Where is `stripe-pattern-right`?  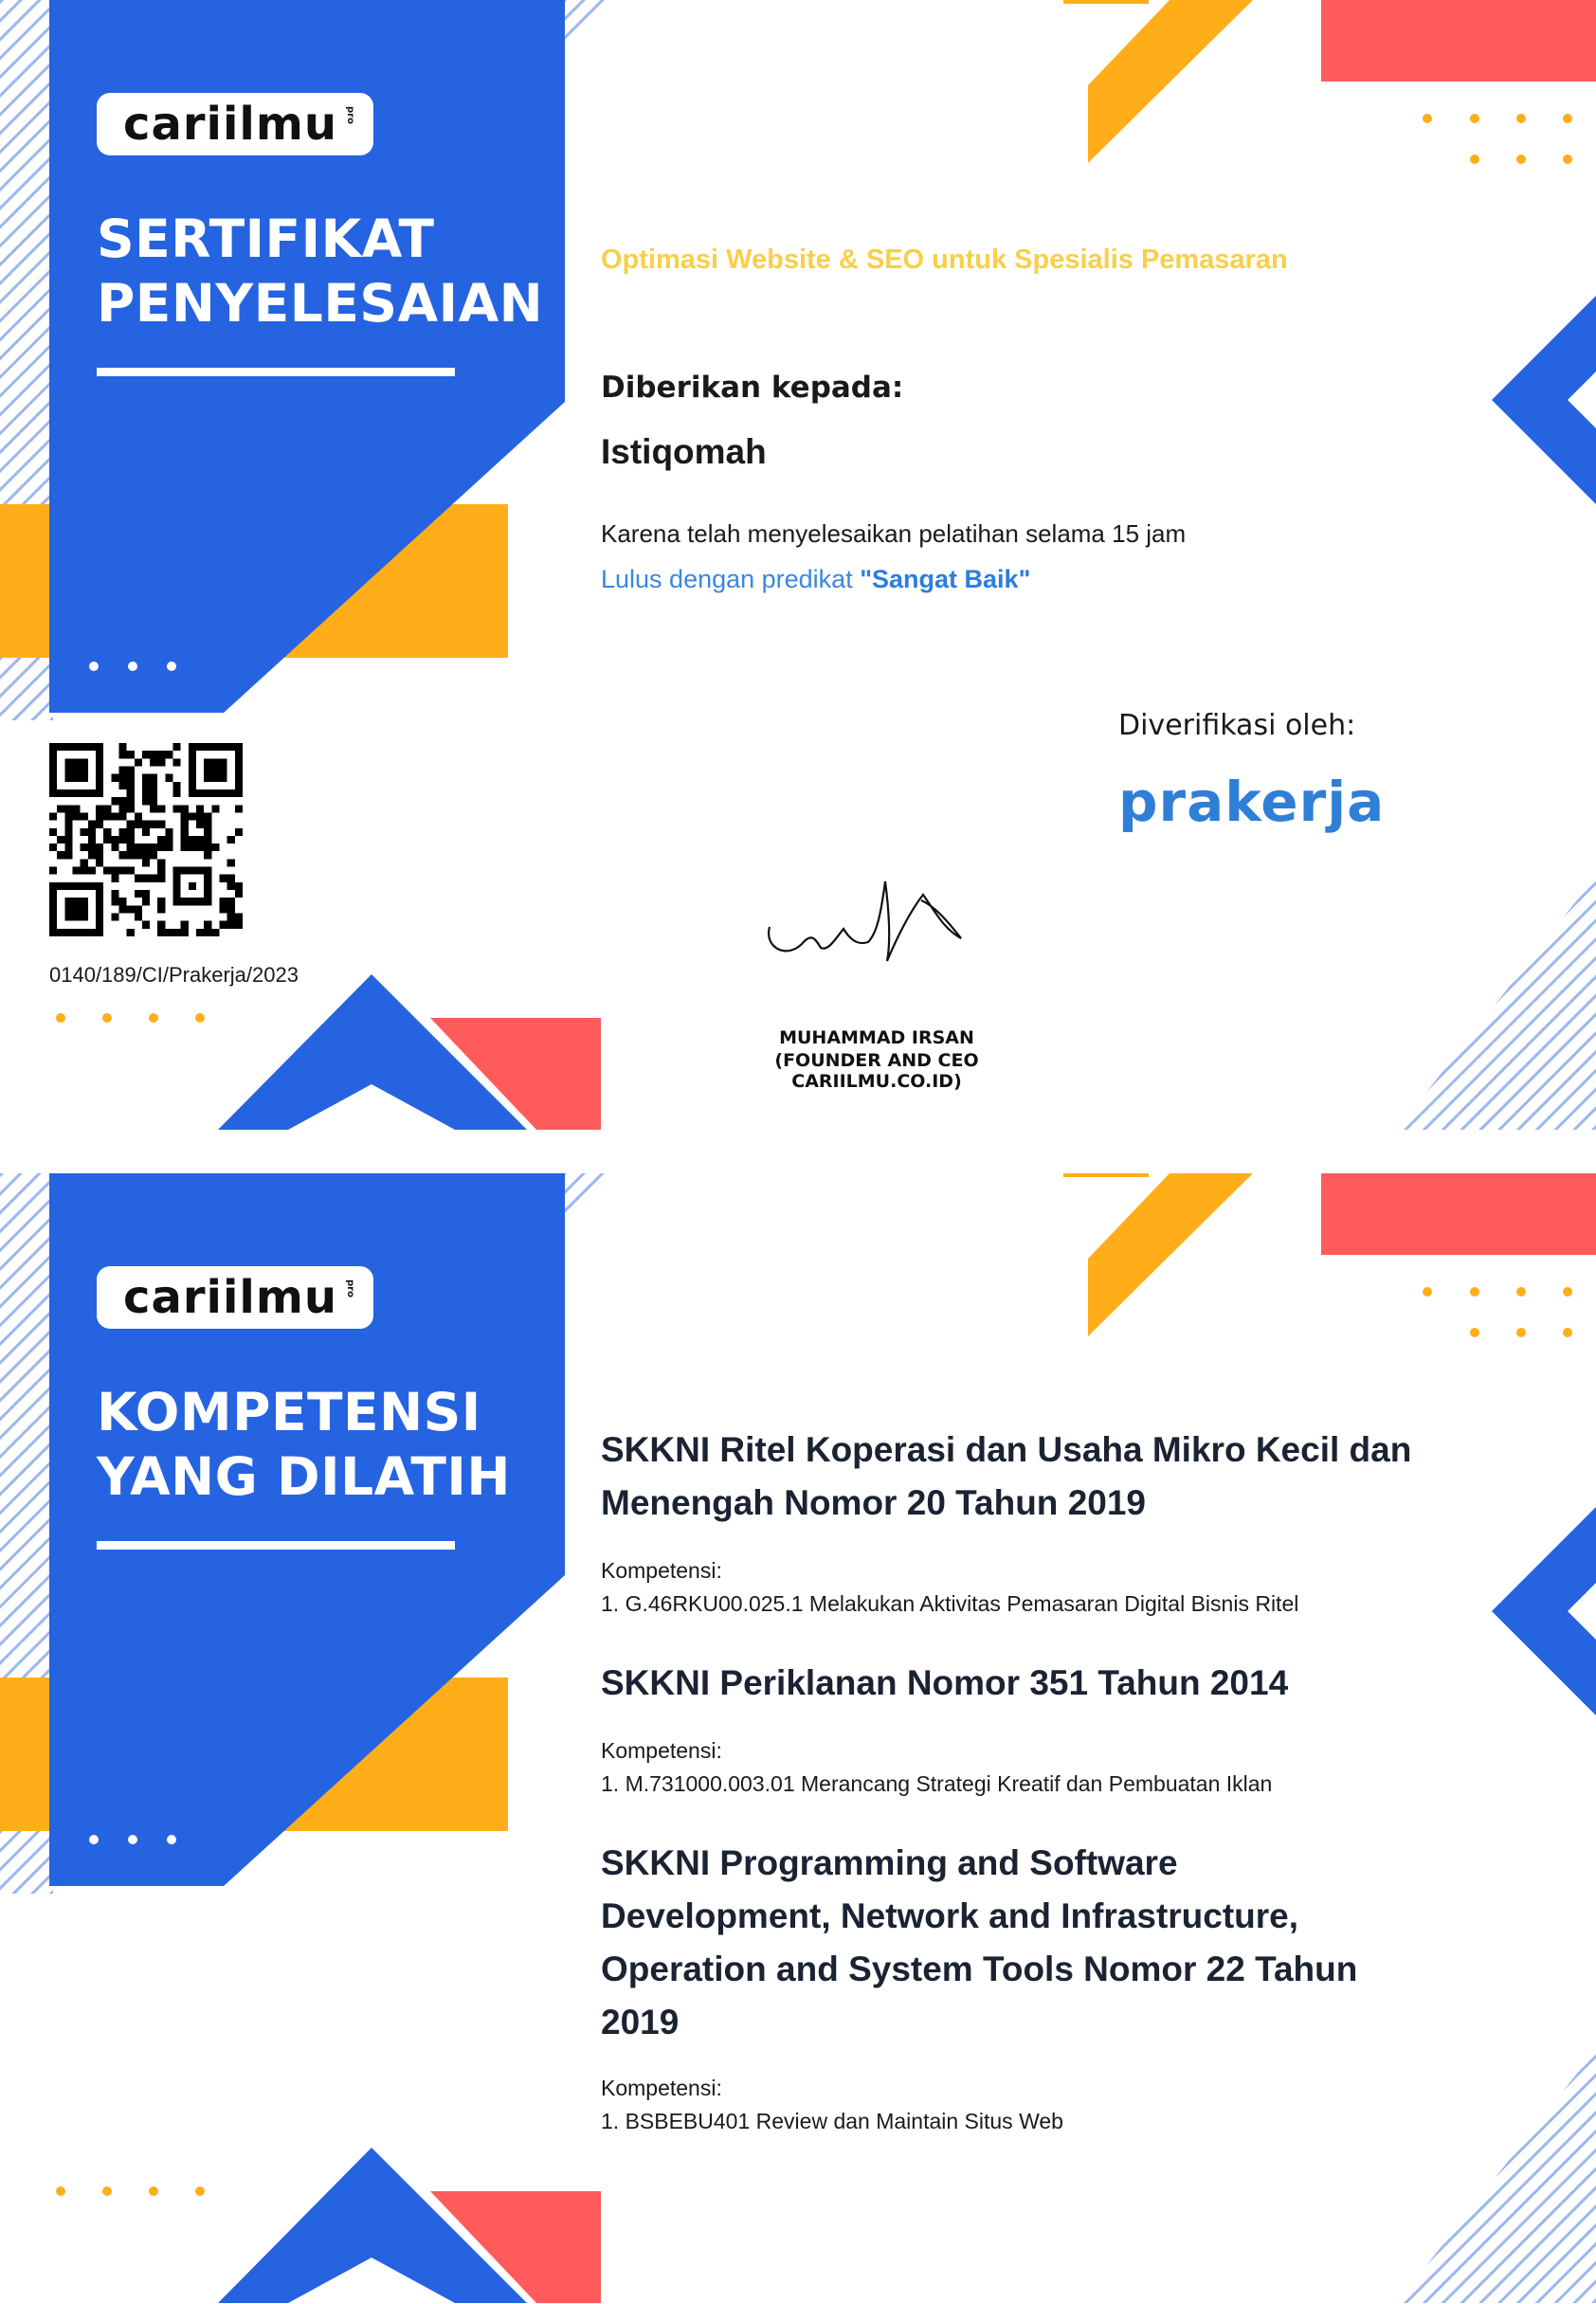
stripe-pattern-right is located at coordinates (1497, 1003).